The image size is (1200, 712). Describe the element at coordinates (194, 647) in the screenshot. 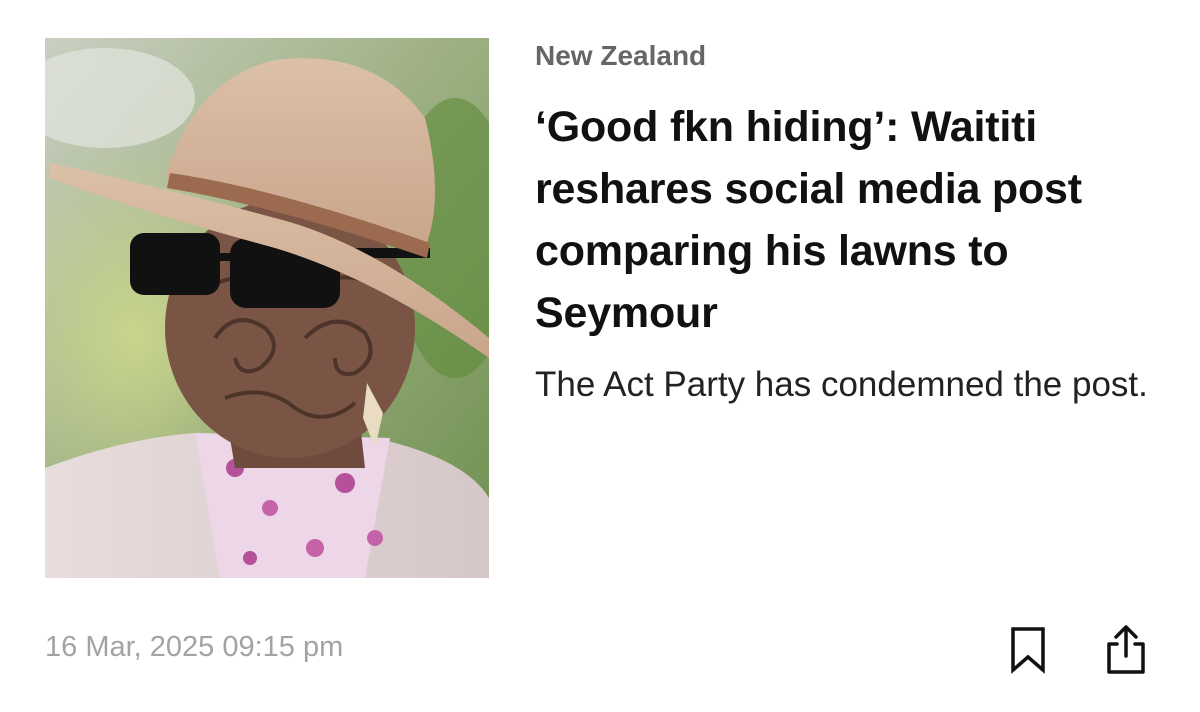

I see `article-timestamp: 16 Mar, 2025 09:15 pm` at that location.